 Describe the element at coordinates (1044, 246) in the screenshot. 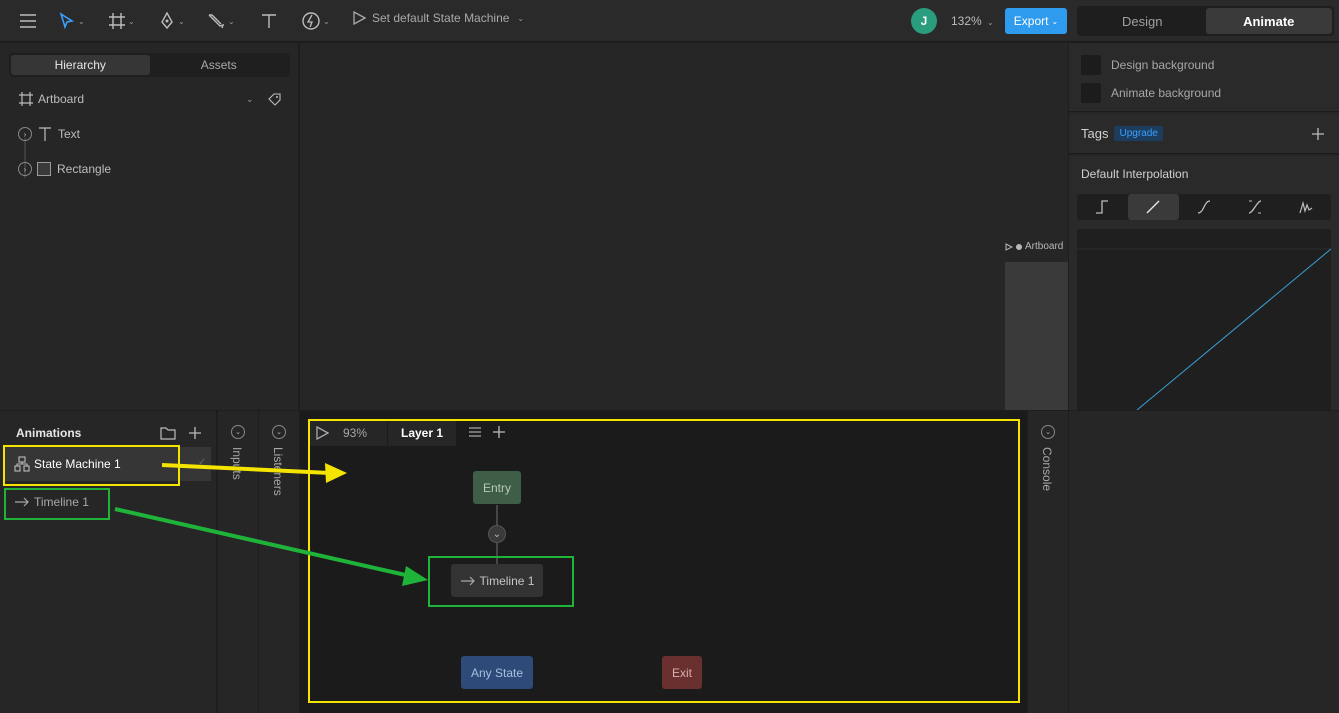

I see `artboard-name: Artboard` at that location.